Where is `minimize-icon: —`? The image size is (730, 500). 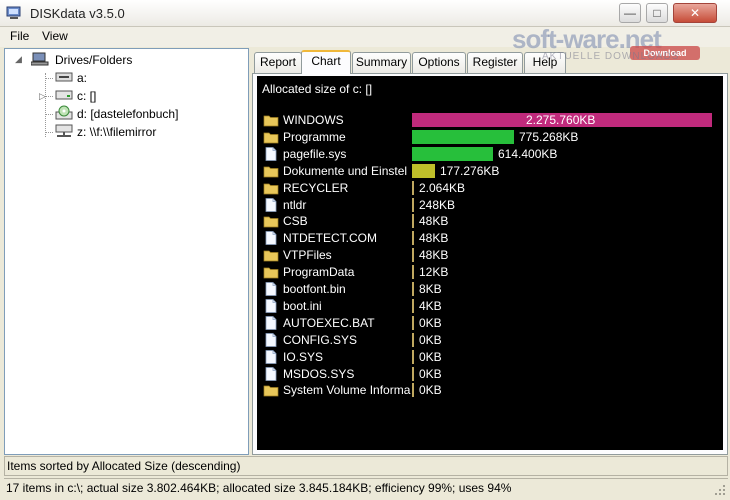 minimize-icon: — is located at coordinates (630, 13).